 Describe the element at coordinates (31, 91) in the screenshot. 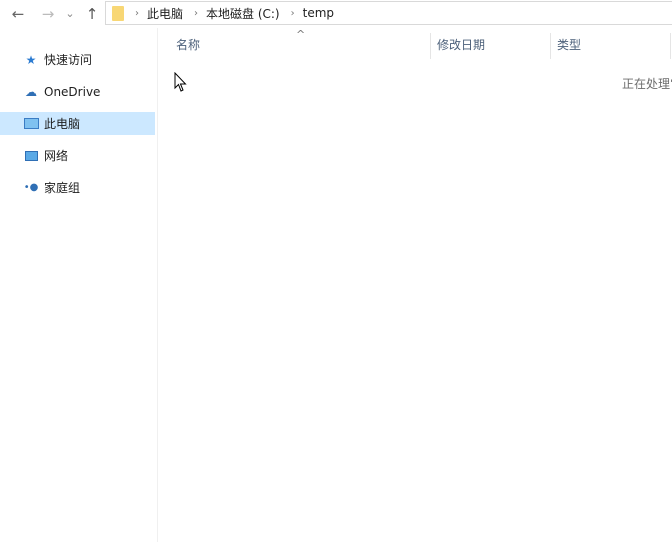

I see `cloud-icon: ☁` at that location.